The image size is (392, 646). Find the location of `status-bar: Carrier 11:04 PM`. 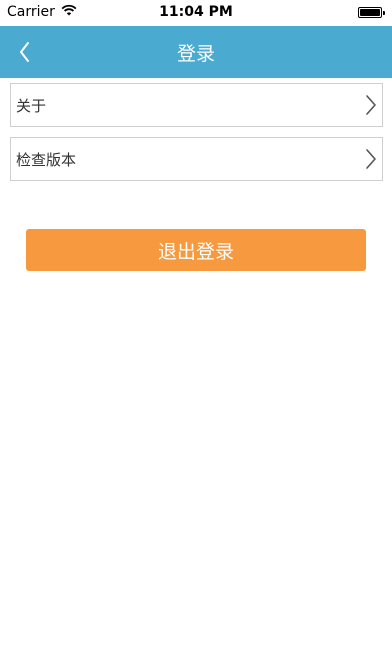

status-bar: Carrier 11:04 PM is located at coordinates (196, 13).